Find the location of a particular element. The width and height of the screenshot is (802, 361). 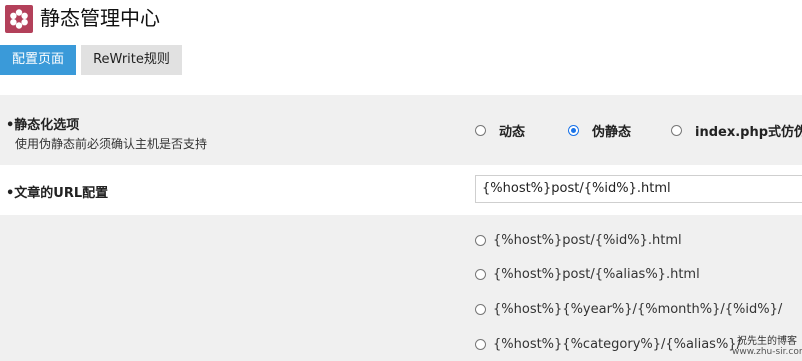

radio-dynamic: 动态 is located at coordinates (500, 130).